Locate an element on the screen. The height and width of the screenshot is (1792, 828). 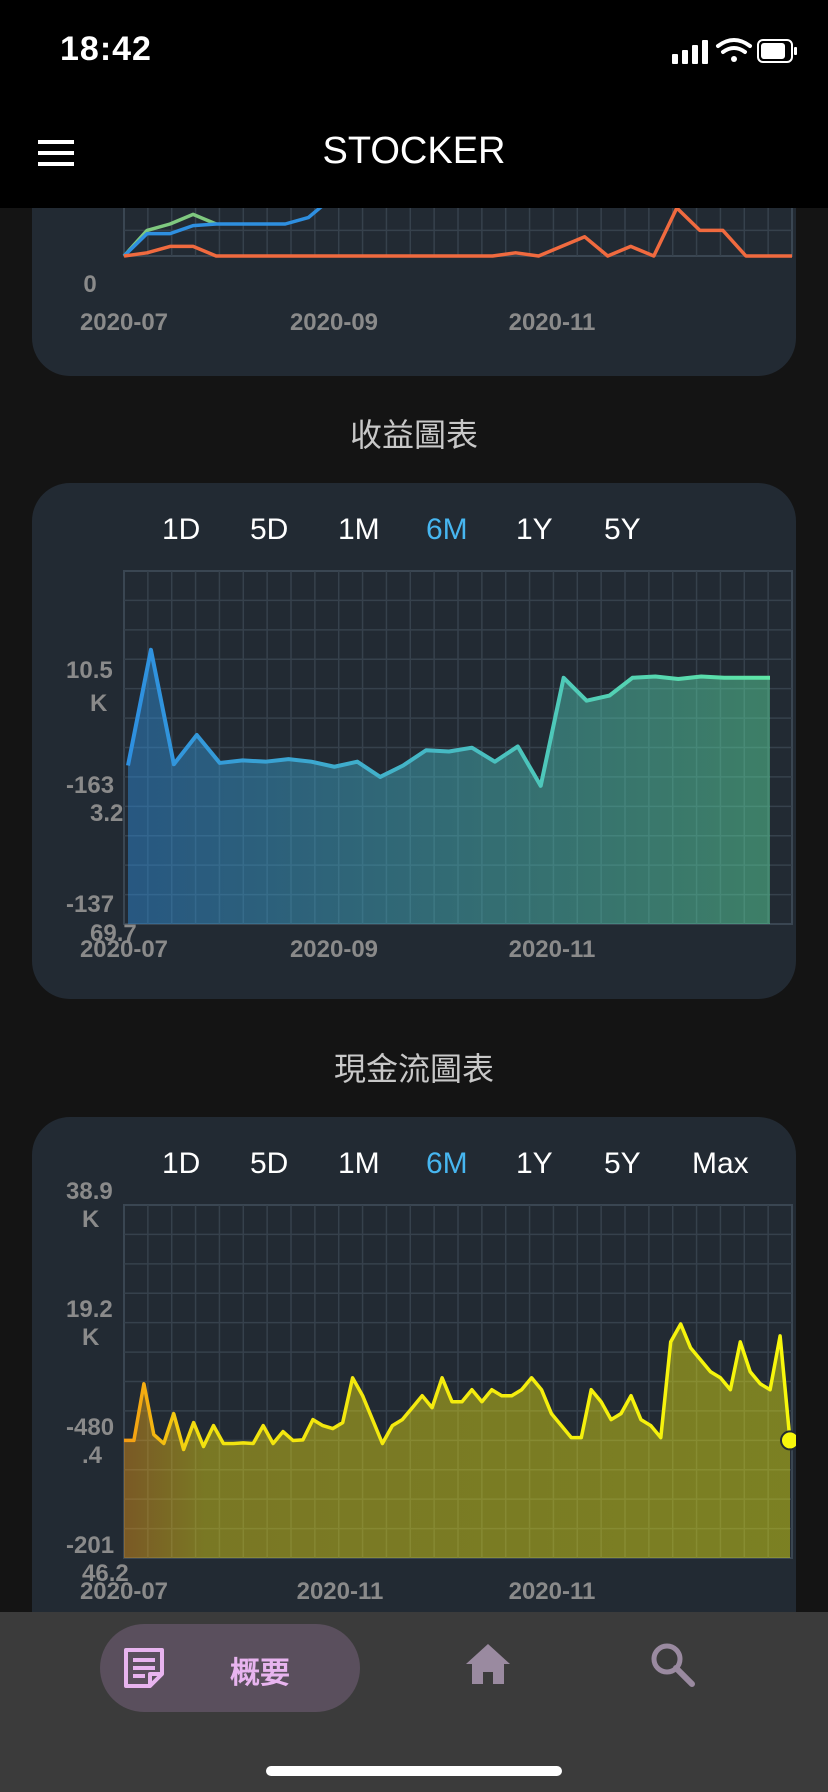
portfolio-line-chart: 0 2020-07 2020-09 2020-11 is located at coordinates (436, 272).